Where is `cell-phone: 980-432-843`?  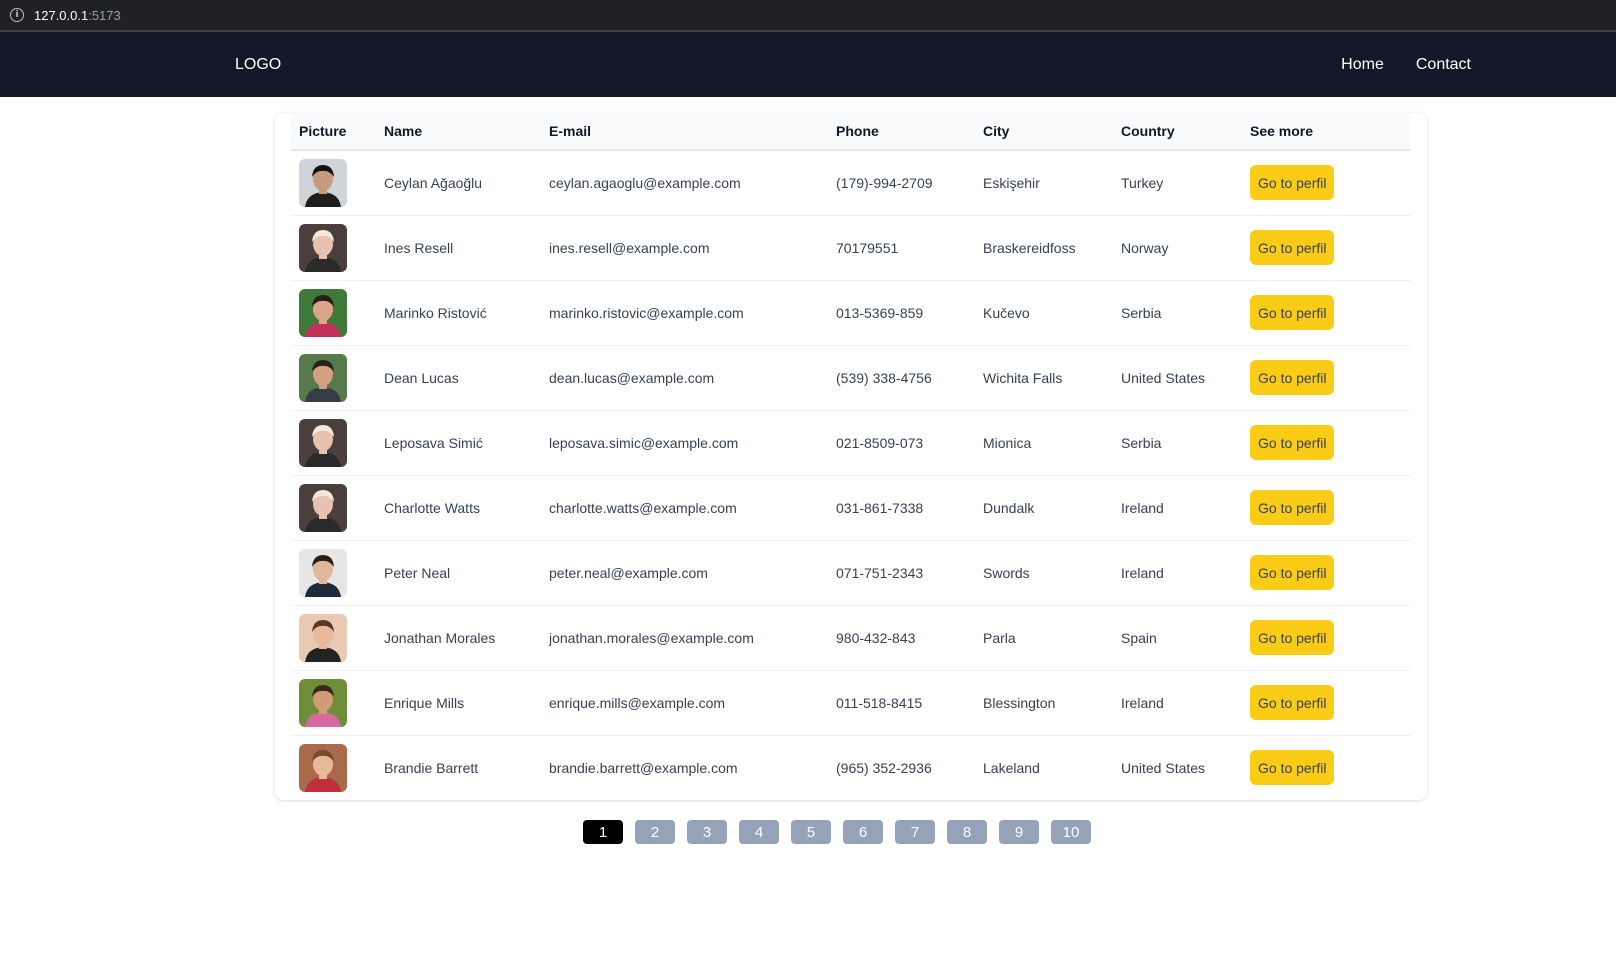 cell-phone: 980-432-843 is located at coordinates (876, 637).